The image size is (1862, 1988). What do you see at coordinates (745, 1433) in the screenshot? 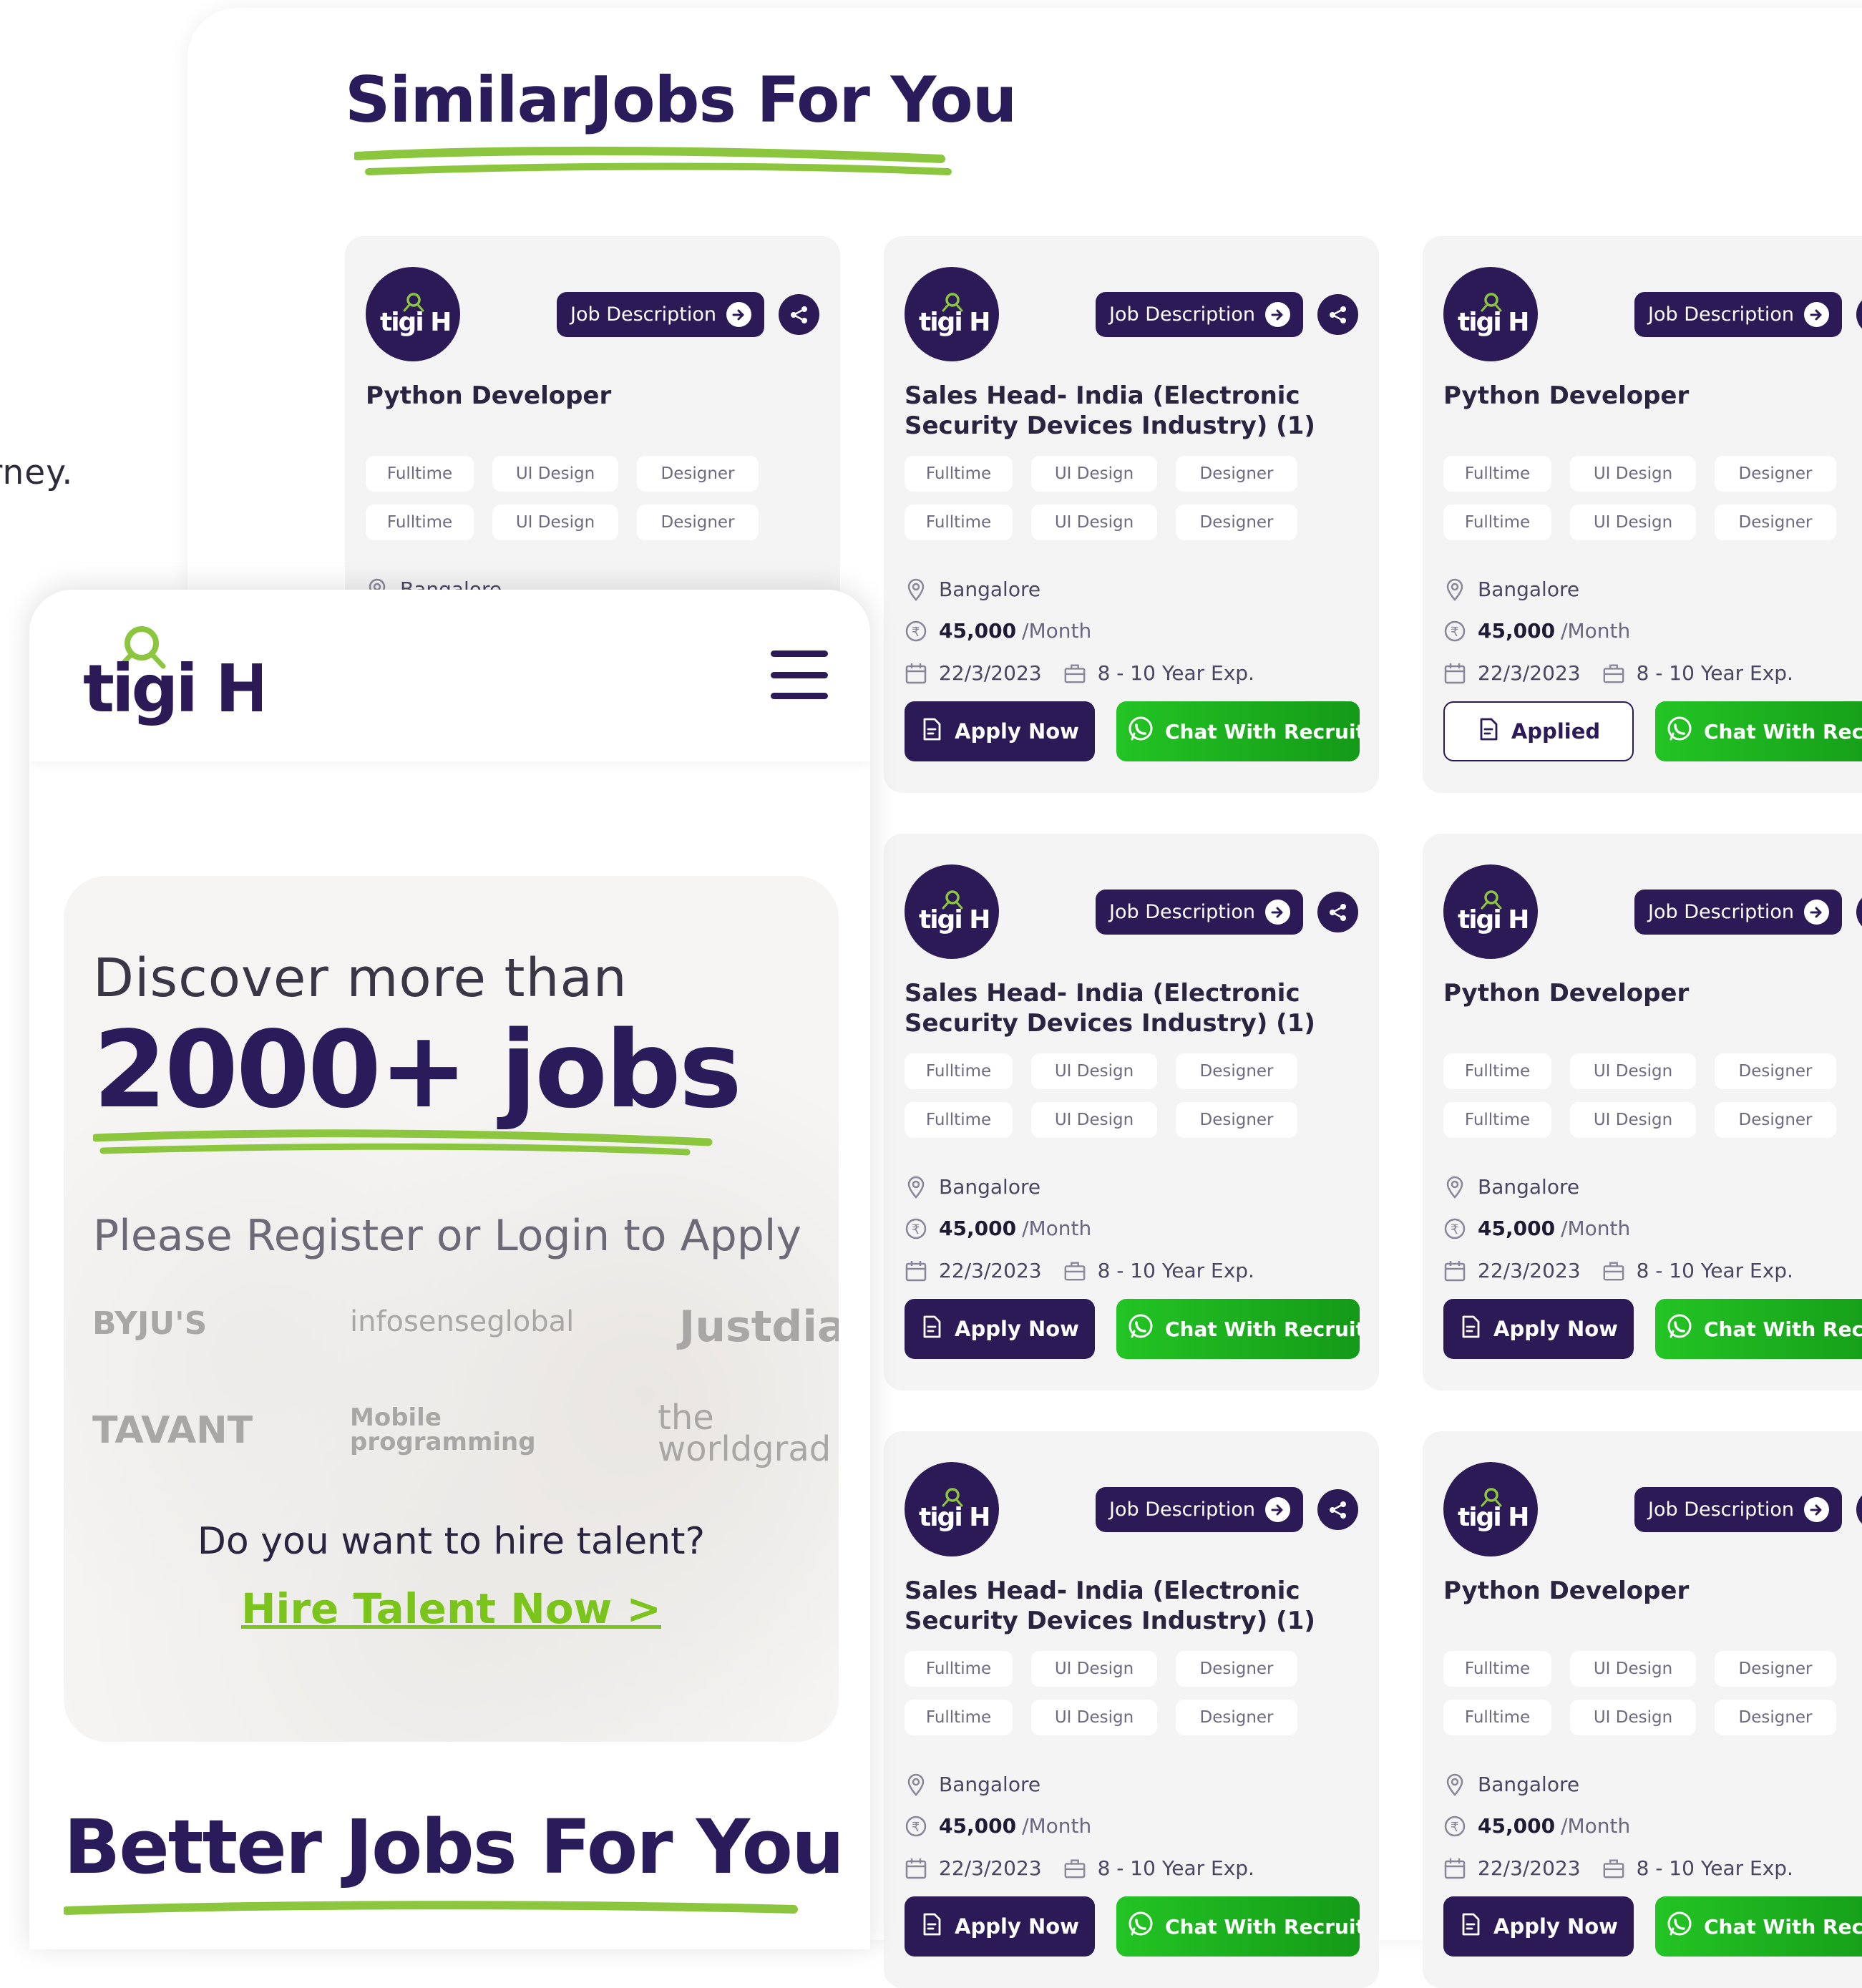
I see `brand-logo-worldgrad: the worldgrad` at bounding box center [745, 1433].